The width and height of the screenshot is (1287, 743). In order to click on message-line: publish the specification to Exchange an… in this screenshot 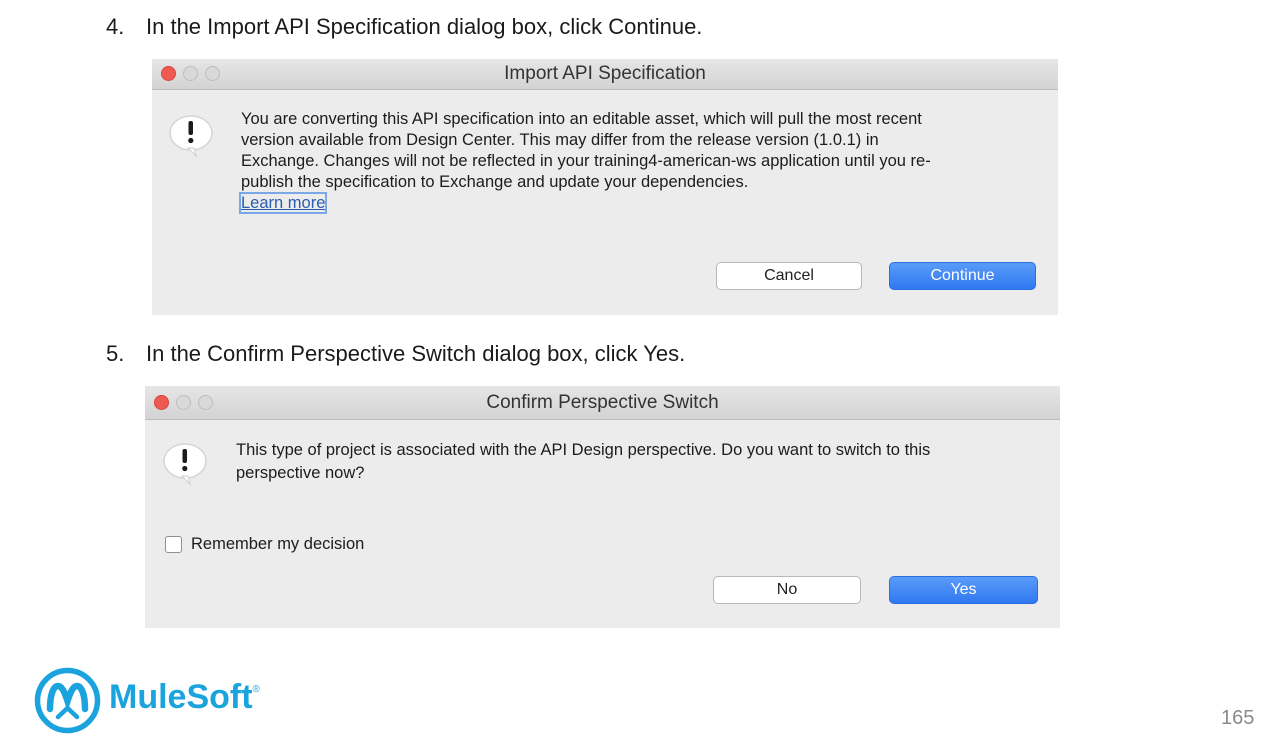, I will do `click(495, 182)`.